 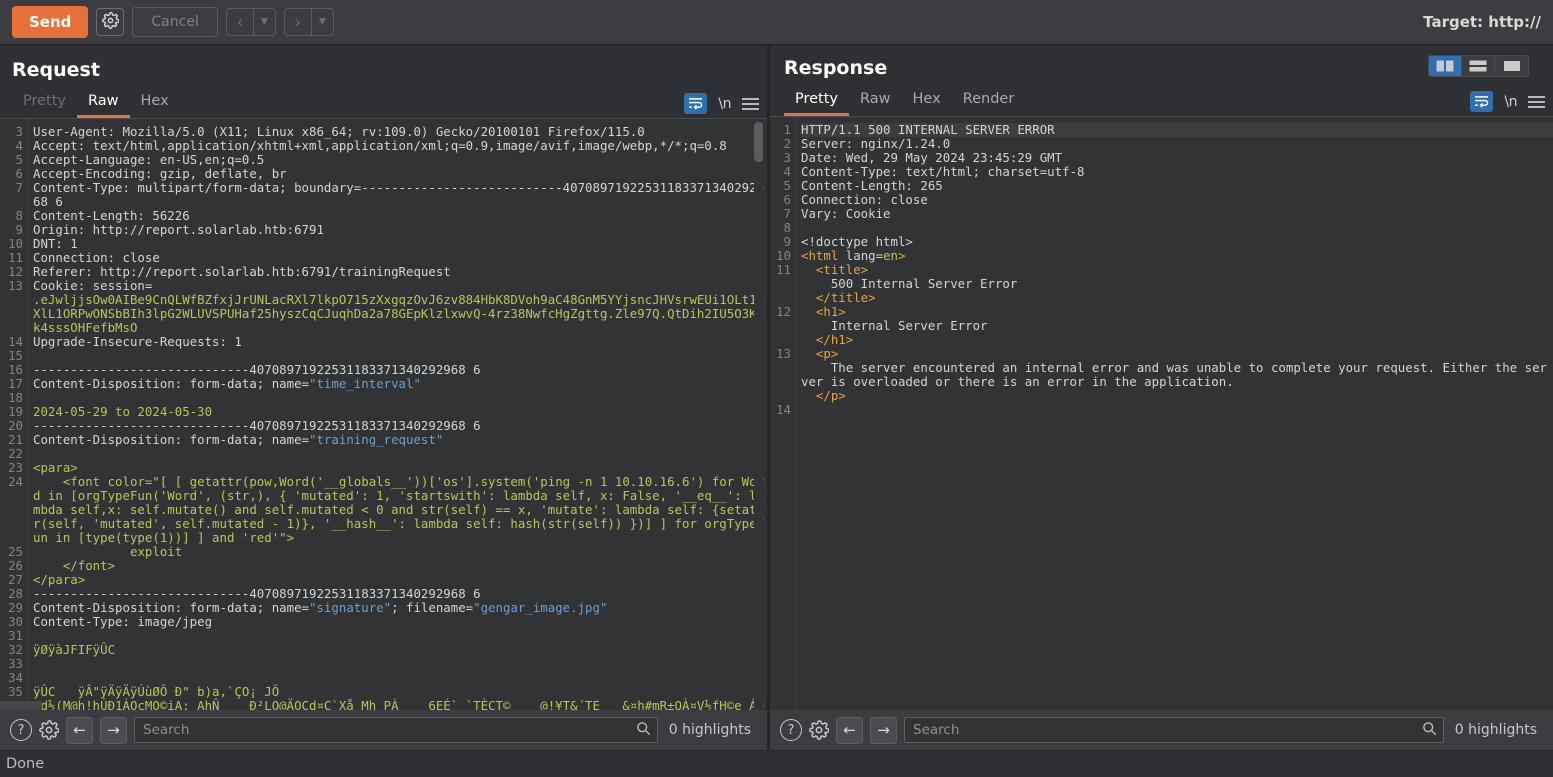 What do you see at coordinates (175, 22) in the screenshot?
I see `cancel-button: Cancel` at bounding box center [175, 22].